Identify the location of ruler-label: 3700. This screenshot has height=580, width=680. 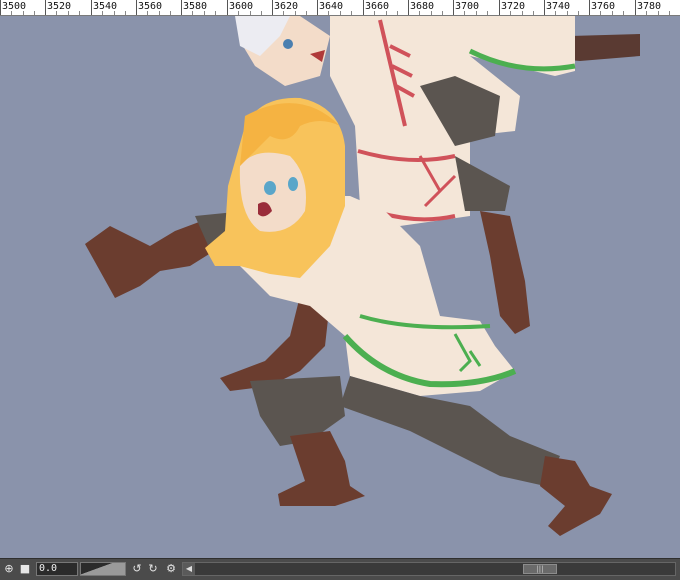
(467, 6).